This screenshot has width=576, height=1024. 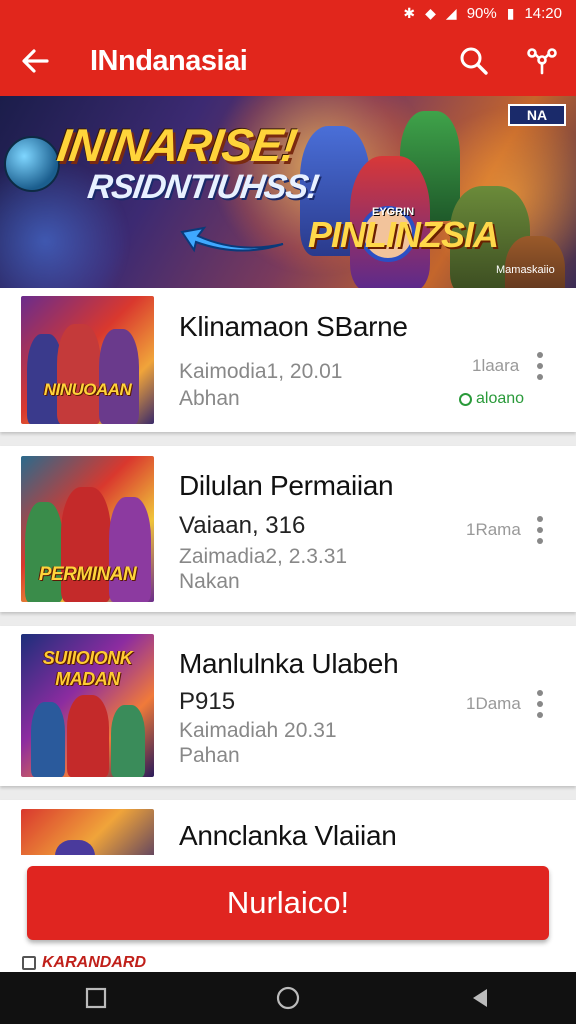 What do you see at coordinates (203, 187) in the screenshot?
I see `banner-subline: RSIDNTIUHSS!` at bounding box center [203, 187].